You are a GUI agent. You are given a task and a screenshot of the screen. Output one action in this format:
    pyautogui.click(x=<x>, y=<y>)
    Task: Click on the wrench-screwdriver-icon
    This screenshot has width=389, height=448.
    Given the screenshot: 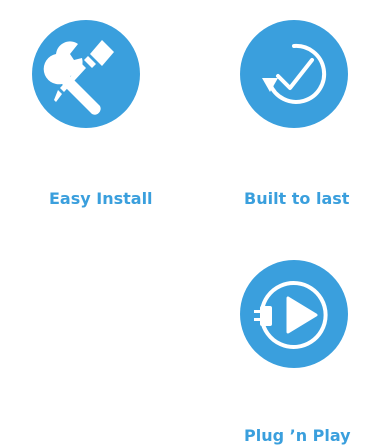 What is the action you would take?
    pyautogui.click(x=86, y=74)
    